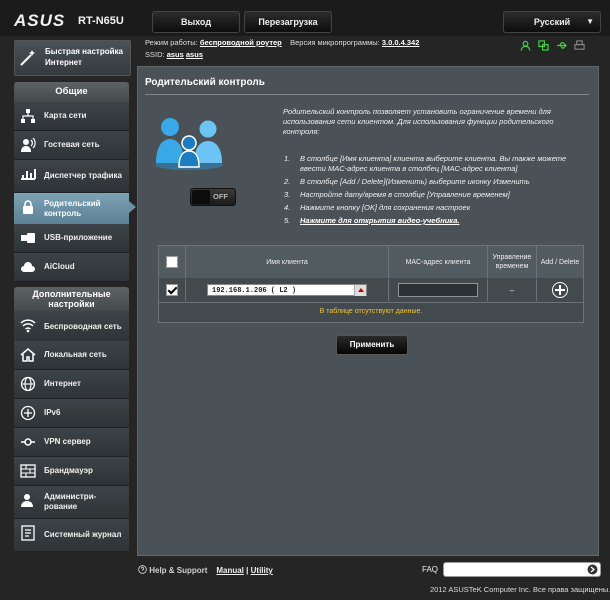 The width and height of the screenshot is (610, 600). I want to click on utility-link: Utility, so click(262, 570).